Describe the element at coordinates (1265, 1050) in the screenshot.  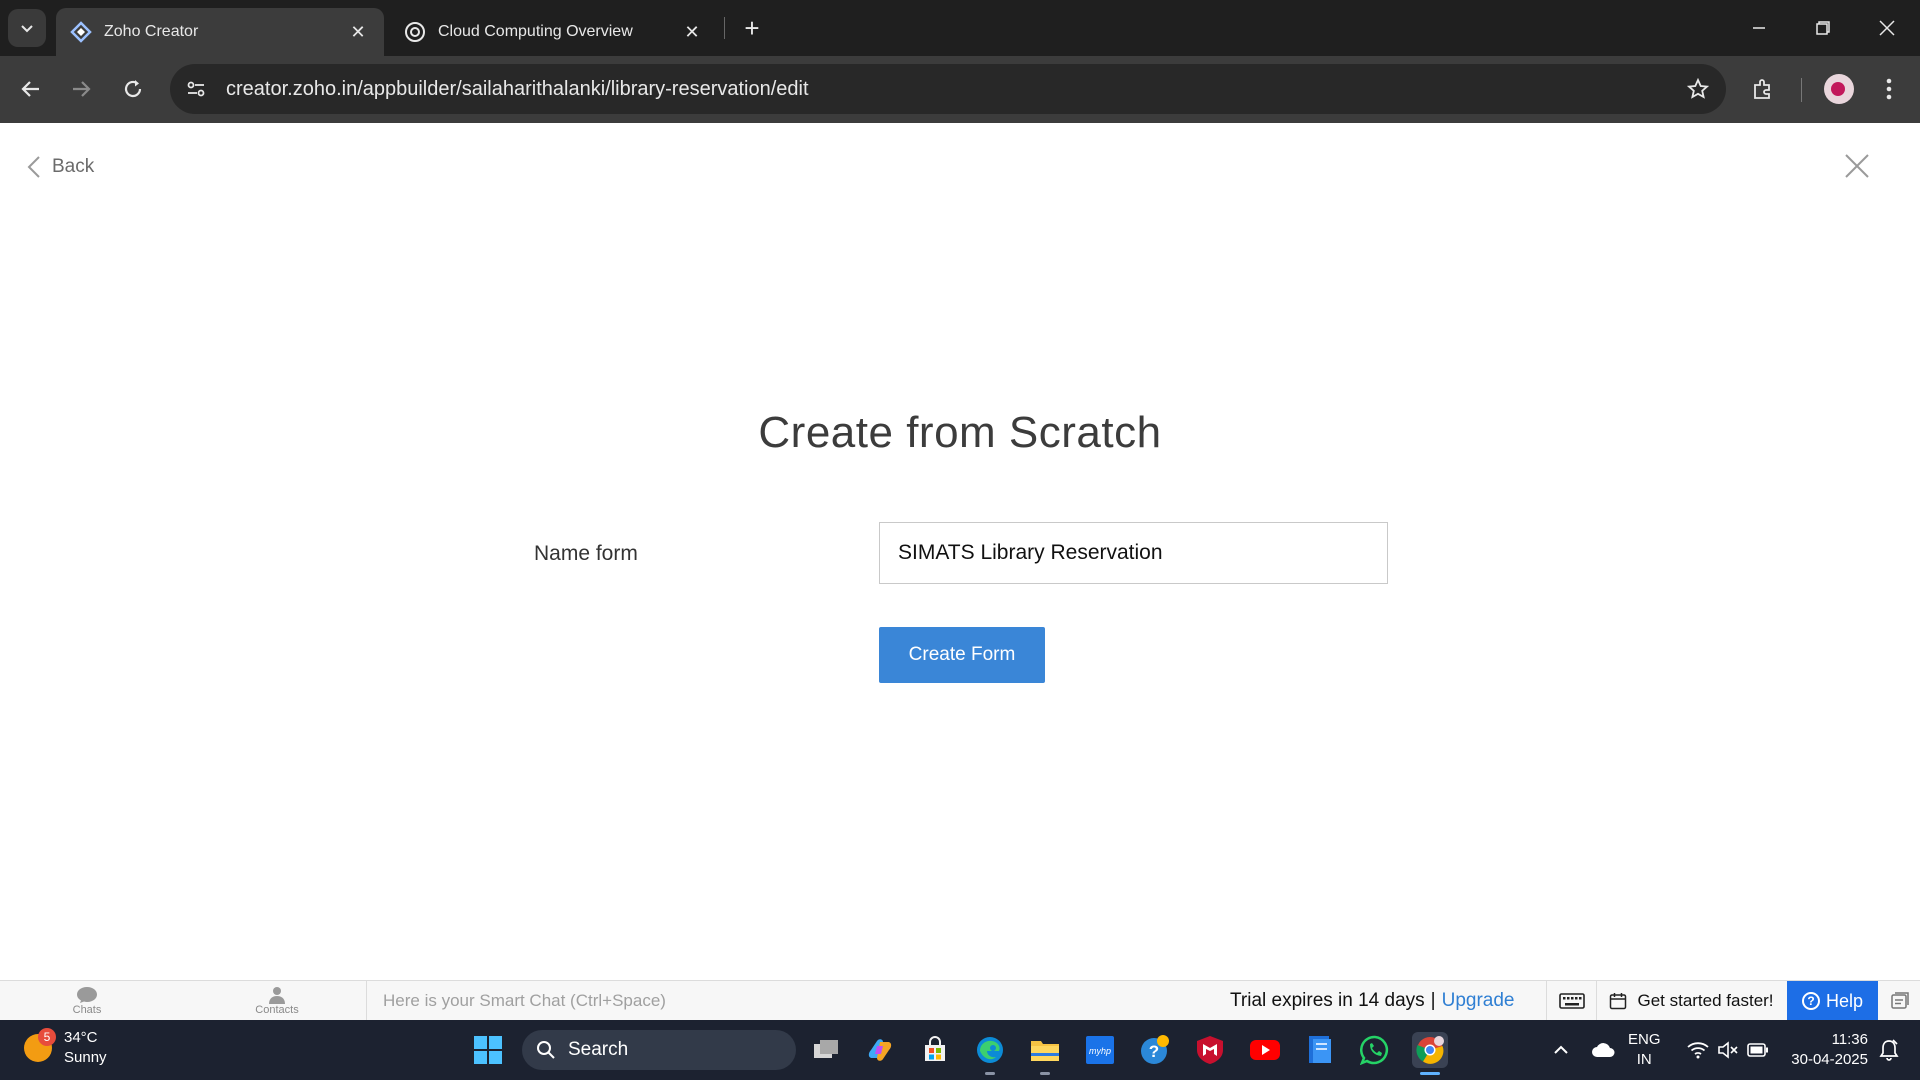
I see `youtube-icon` at that location.